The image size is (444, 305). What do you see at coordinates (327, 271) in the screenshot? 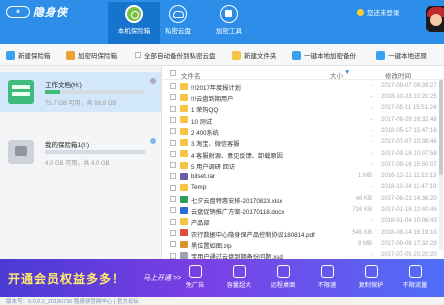
I see `speed-icon` at bounding box center [327, 271].